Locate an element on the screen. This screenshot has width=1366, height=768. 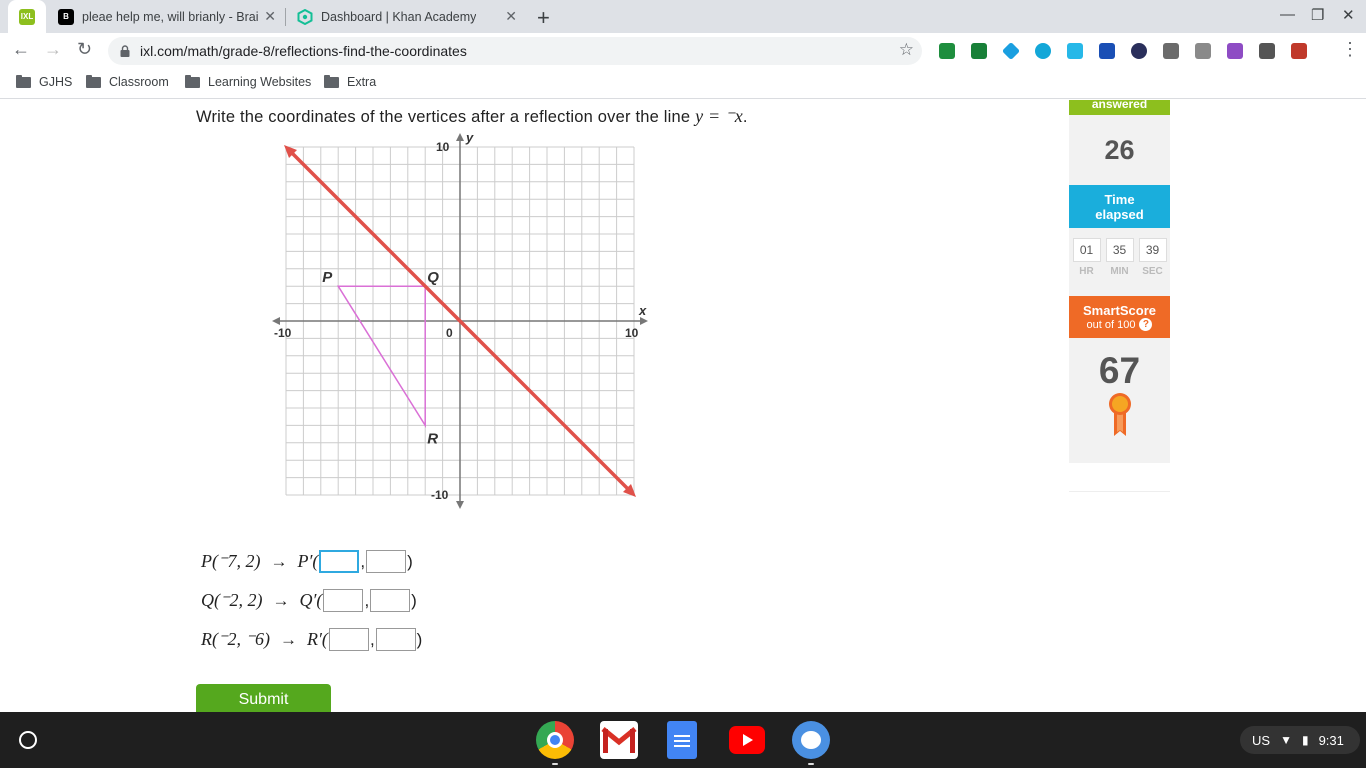
y-axis-arrow is located at coordinates (460, 505).